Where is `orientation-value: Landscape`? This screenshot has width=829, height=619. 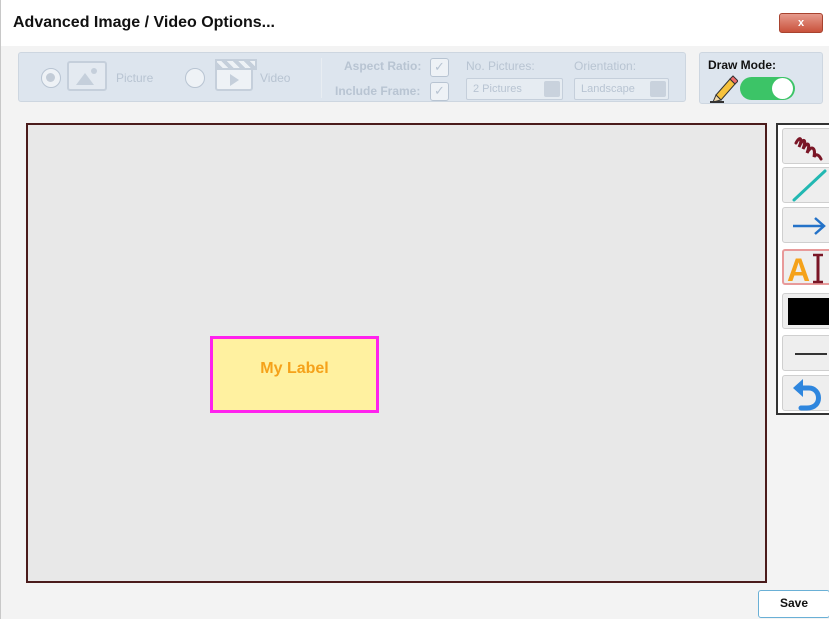
orientation-value: Landscape is located at coordinates (608, 89).